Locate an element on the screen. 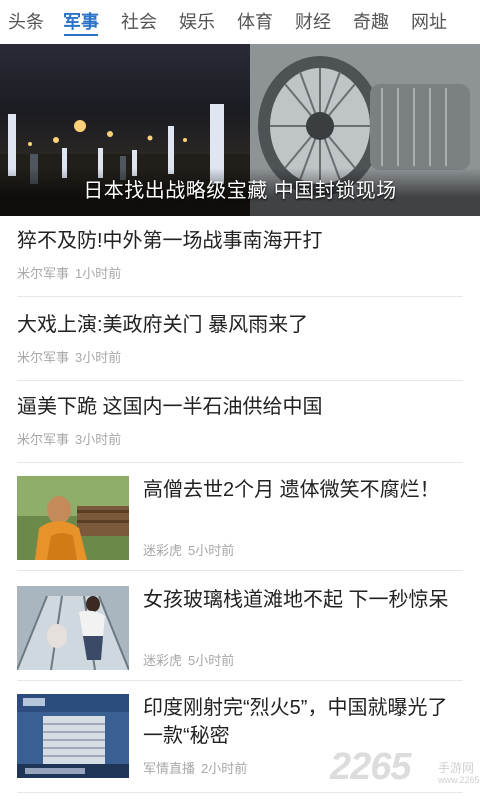 The width and height of the screenshot is (480, 800). site-watermark-logo: 2265 手游网 www.2265.com is located at coordinates (405, 770).